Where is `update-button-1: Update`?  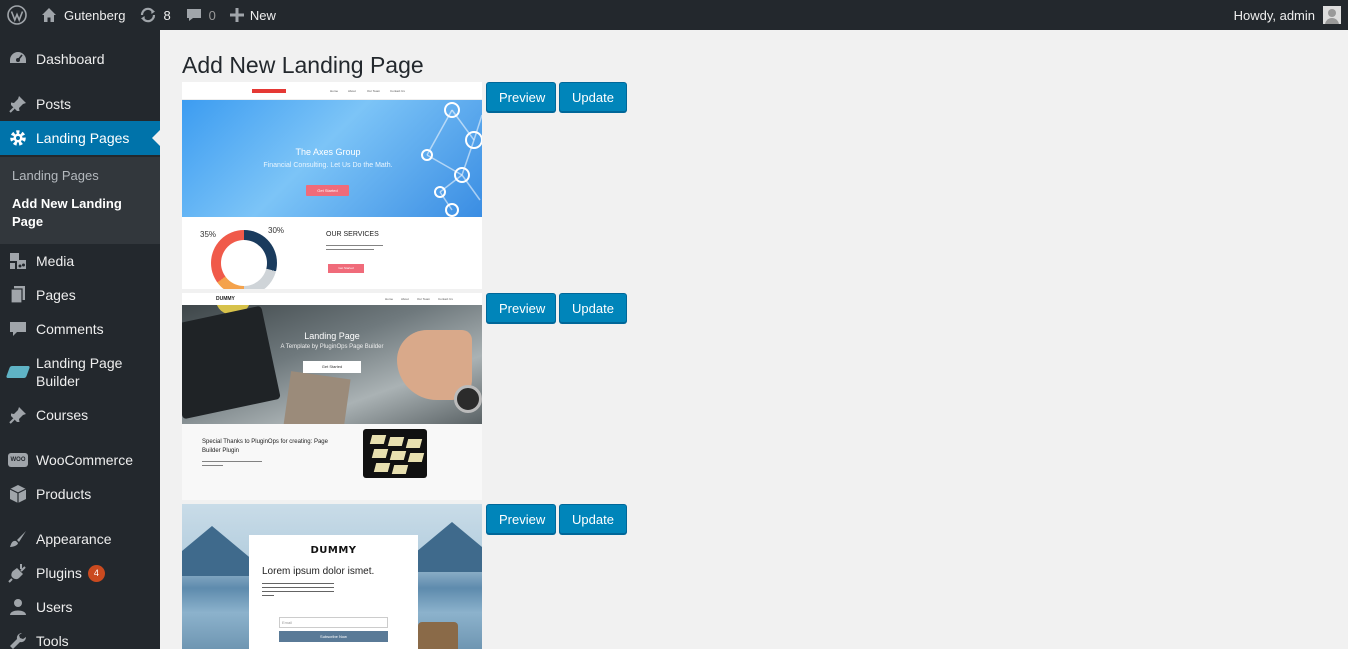
update-button-1: Update is located at coordinates (593, 97).